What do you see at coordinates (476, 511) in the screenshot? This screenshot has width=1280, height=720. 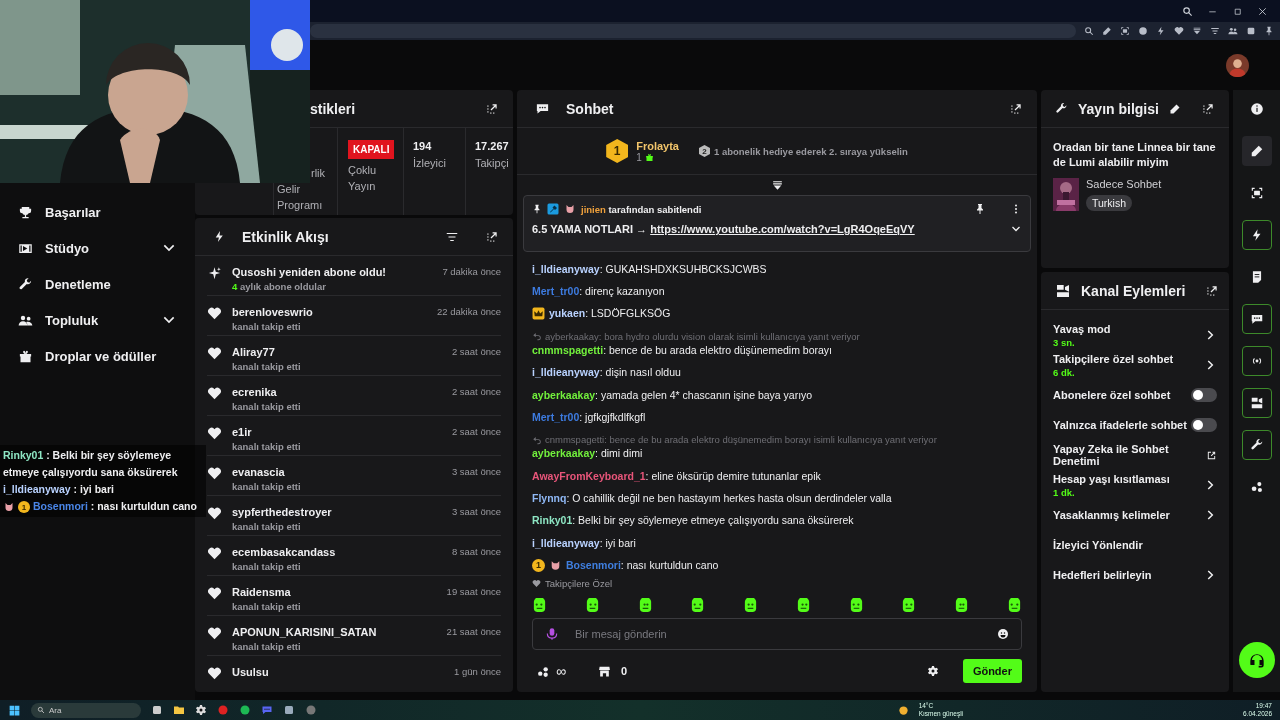 I see `event-time: 3 saat önce` at bounding box center [476, 511].